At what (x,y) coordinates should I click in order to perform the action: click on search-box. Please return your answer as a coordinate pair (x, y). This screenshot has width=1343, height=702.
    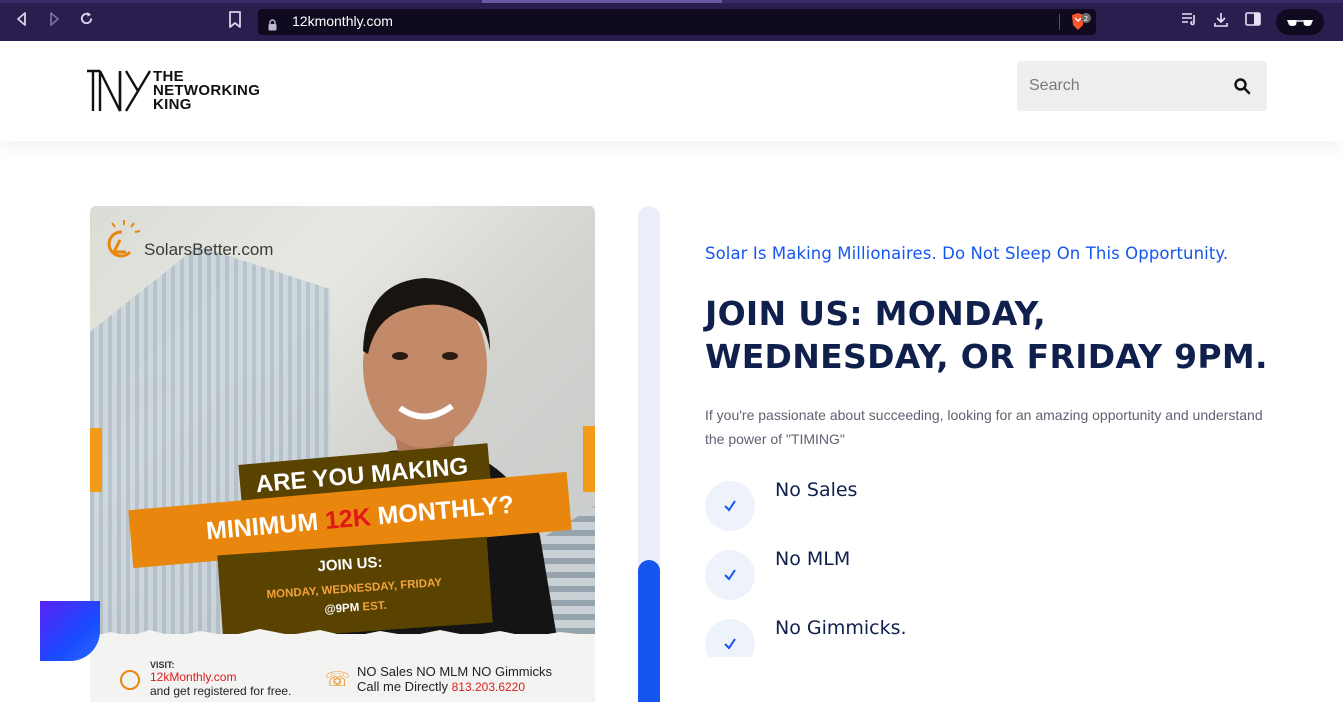
    Looking at the image, I should click on (1142, 86).